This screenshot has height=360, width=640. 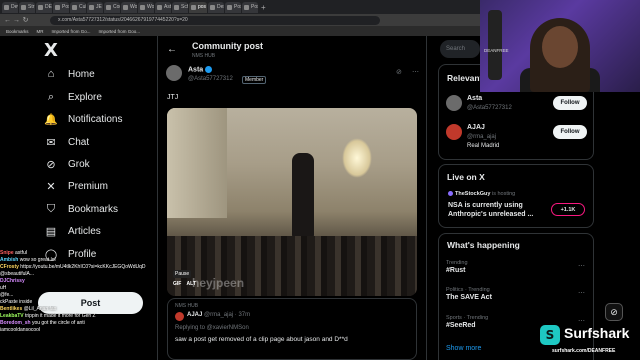 What do you see at coordinates (180, 7) in the screenshot?
I see `browser-tab: Sch` at bounding box center [180, 7].